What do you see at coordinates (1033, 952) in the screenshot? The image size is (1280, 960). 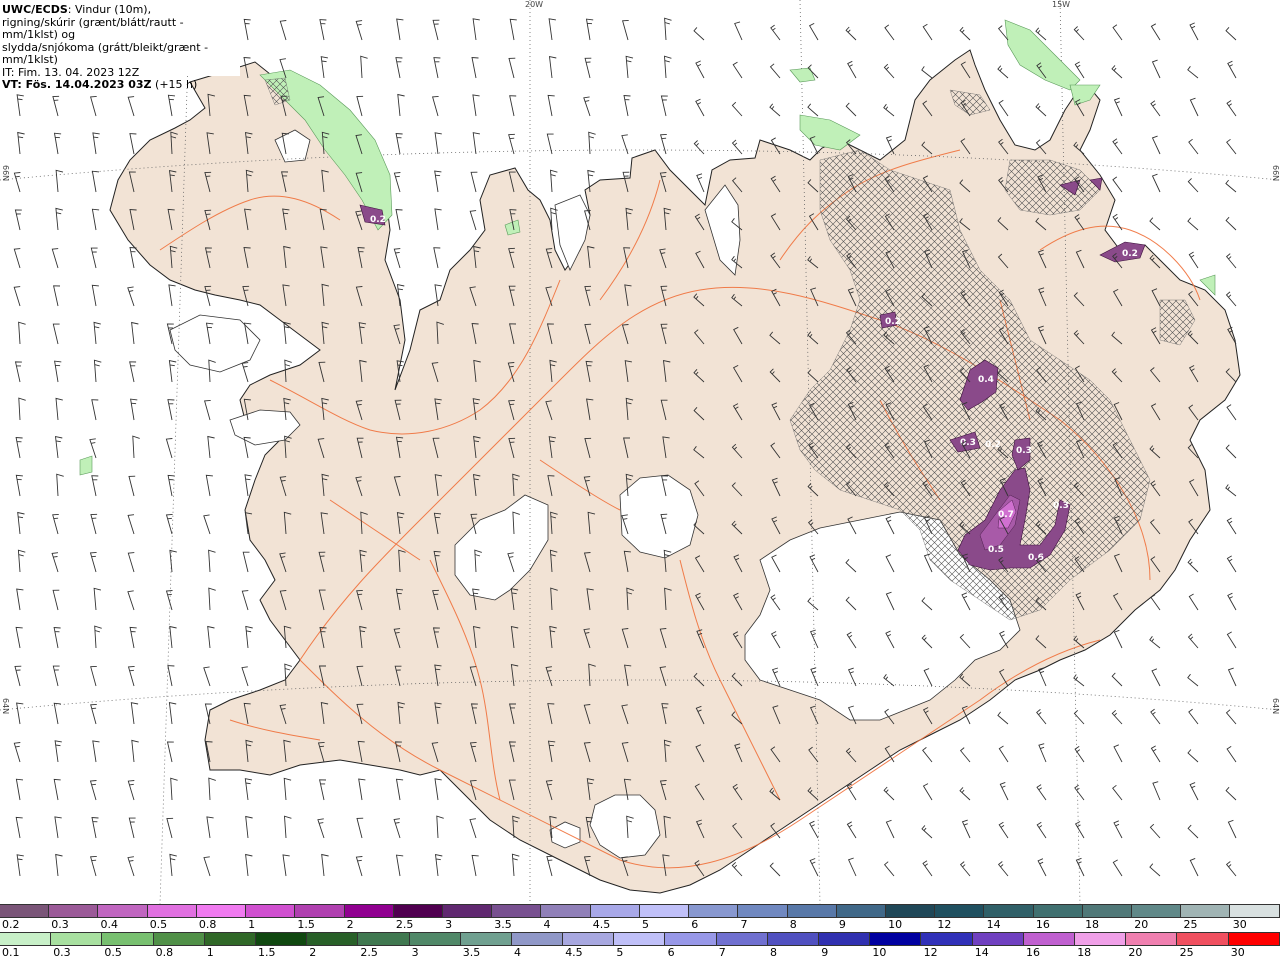 I see `legend-label: 16` at bounding box center [1033, 952].